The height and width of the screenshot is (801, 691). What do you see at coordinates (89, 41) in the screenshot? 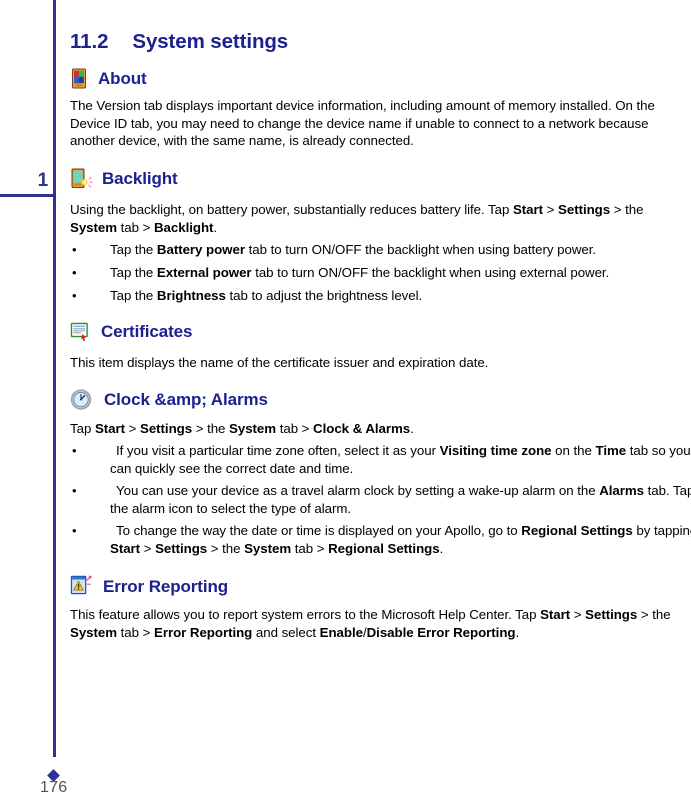
I see `section-number: 11.2` at bounding box center [89, 41].